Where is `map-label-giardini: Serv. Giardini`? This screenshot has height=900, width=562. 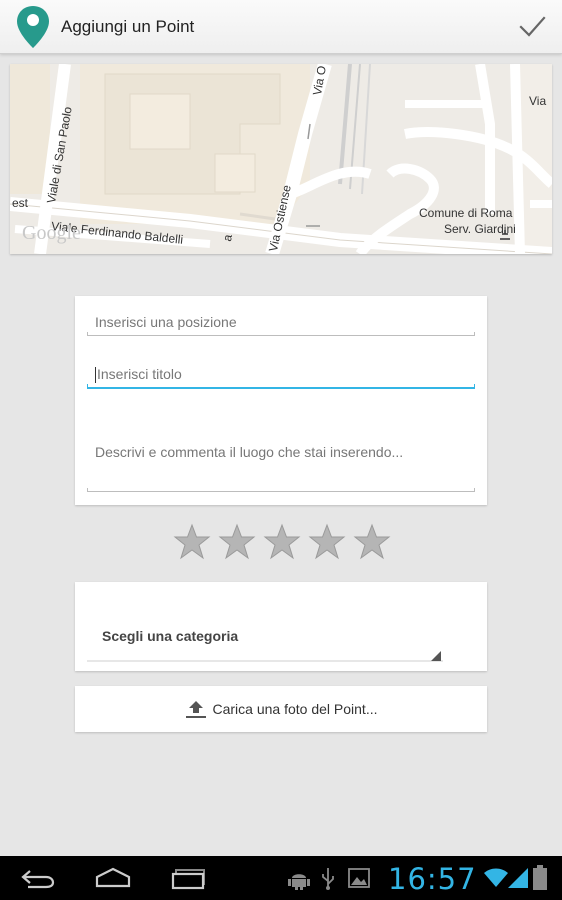 map-label-giardini: Serv. Giardini is located at coordinates (480, 229).